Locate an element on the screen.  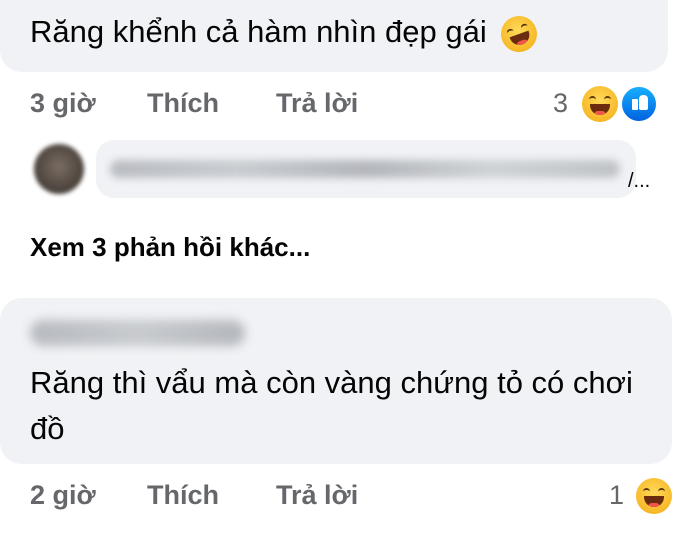
blurred-author-name is located at coordinates (137, 333).